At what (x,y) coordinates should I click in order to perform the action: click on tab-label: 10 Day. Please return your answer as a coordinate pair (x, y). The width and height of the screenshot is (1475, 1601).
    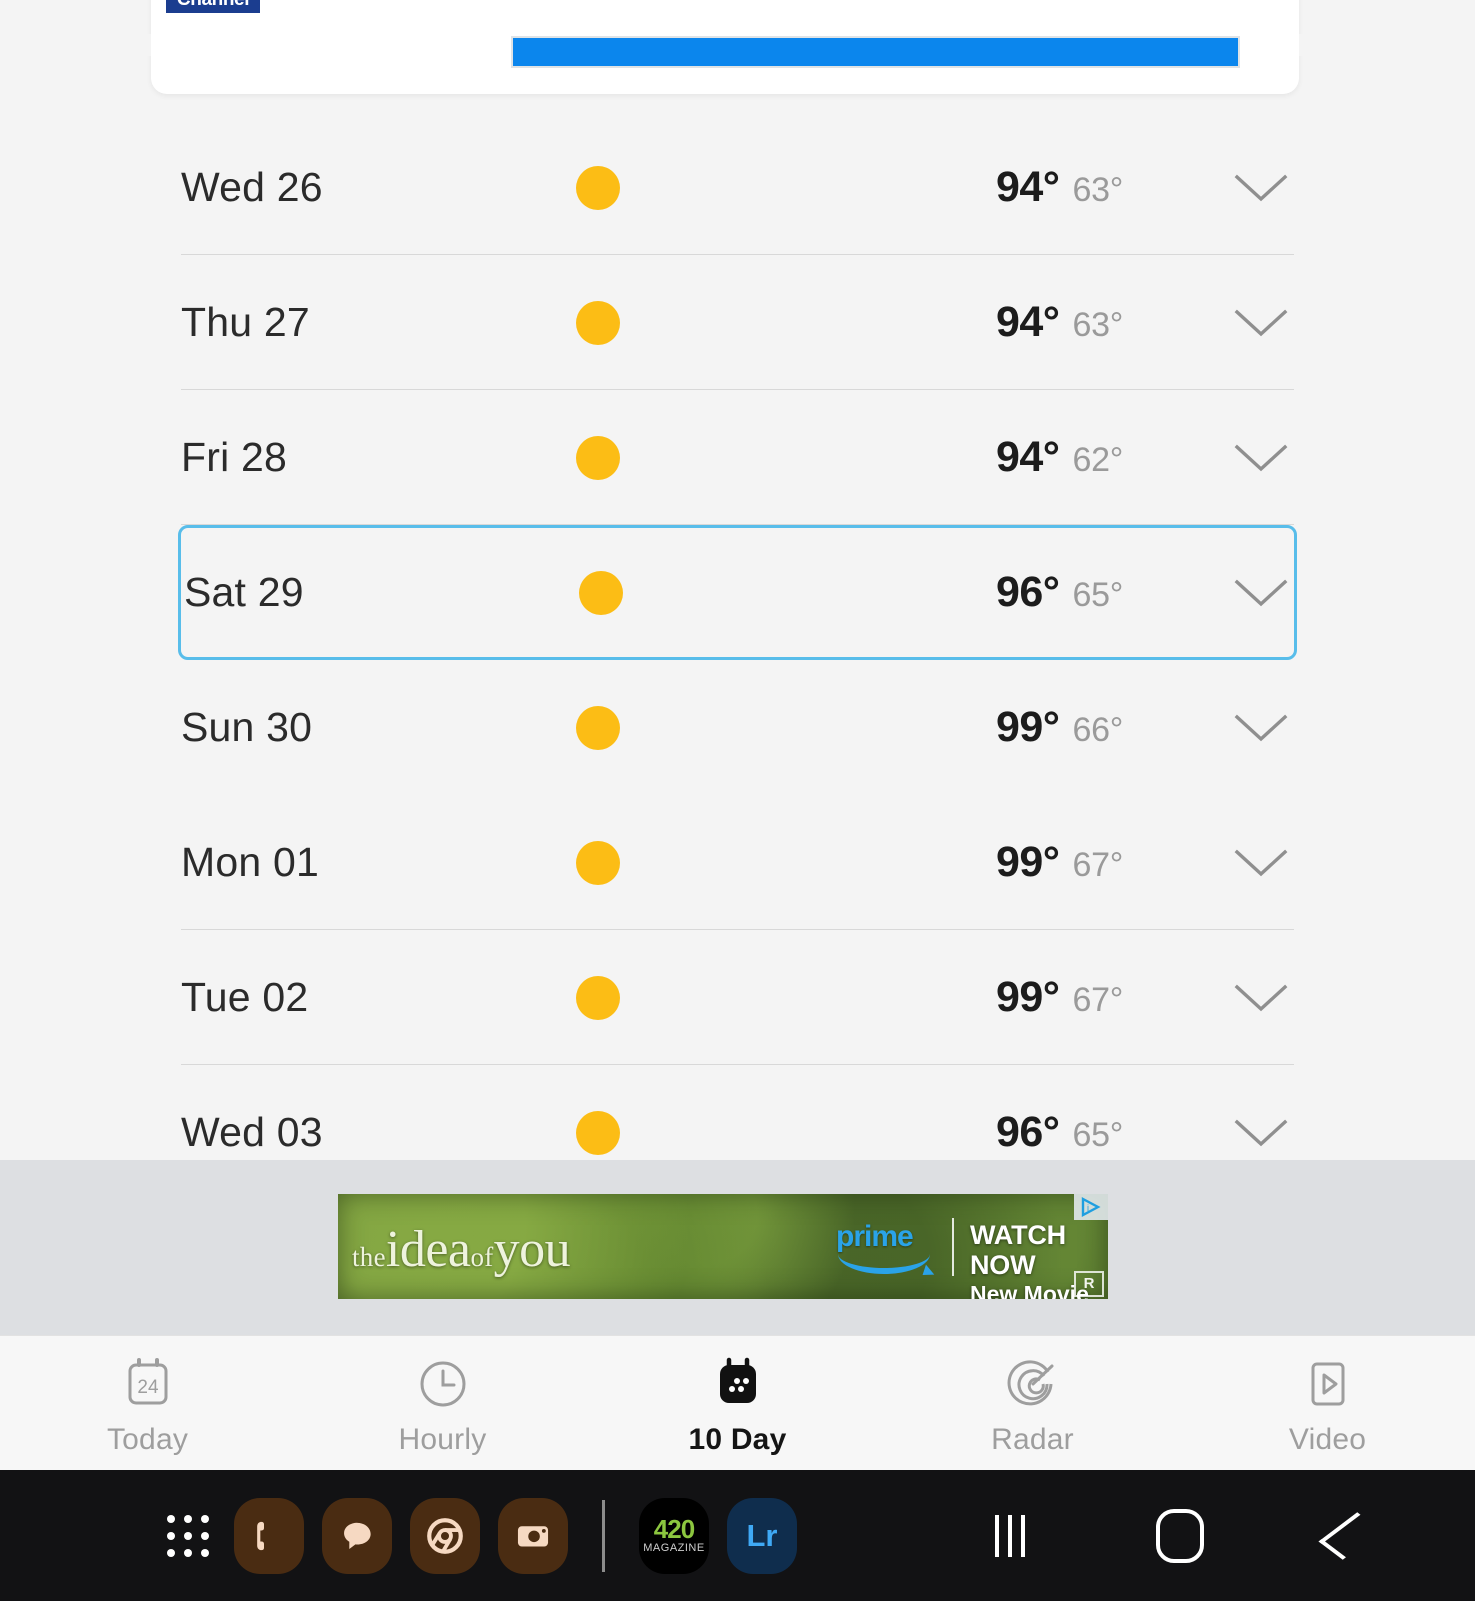
    Looking at the image, I should click on (737, 1439).